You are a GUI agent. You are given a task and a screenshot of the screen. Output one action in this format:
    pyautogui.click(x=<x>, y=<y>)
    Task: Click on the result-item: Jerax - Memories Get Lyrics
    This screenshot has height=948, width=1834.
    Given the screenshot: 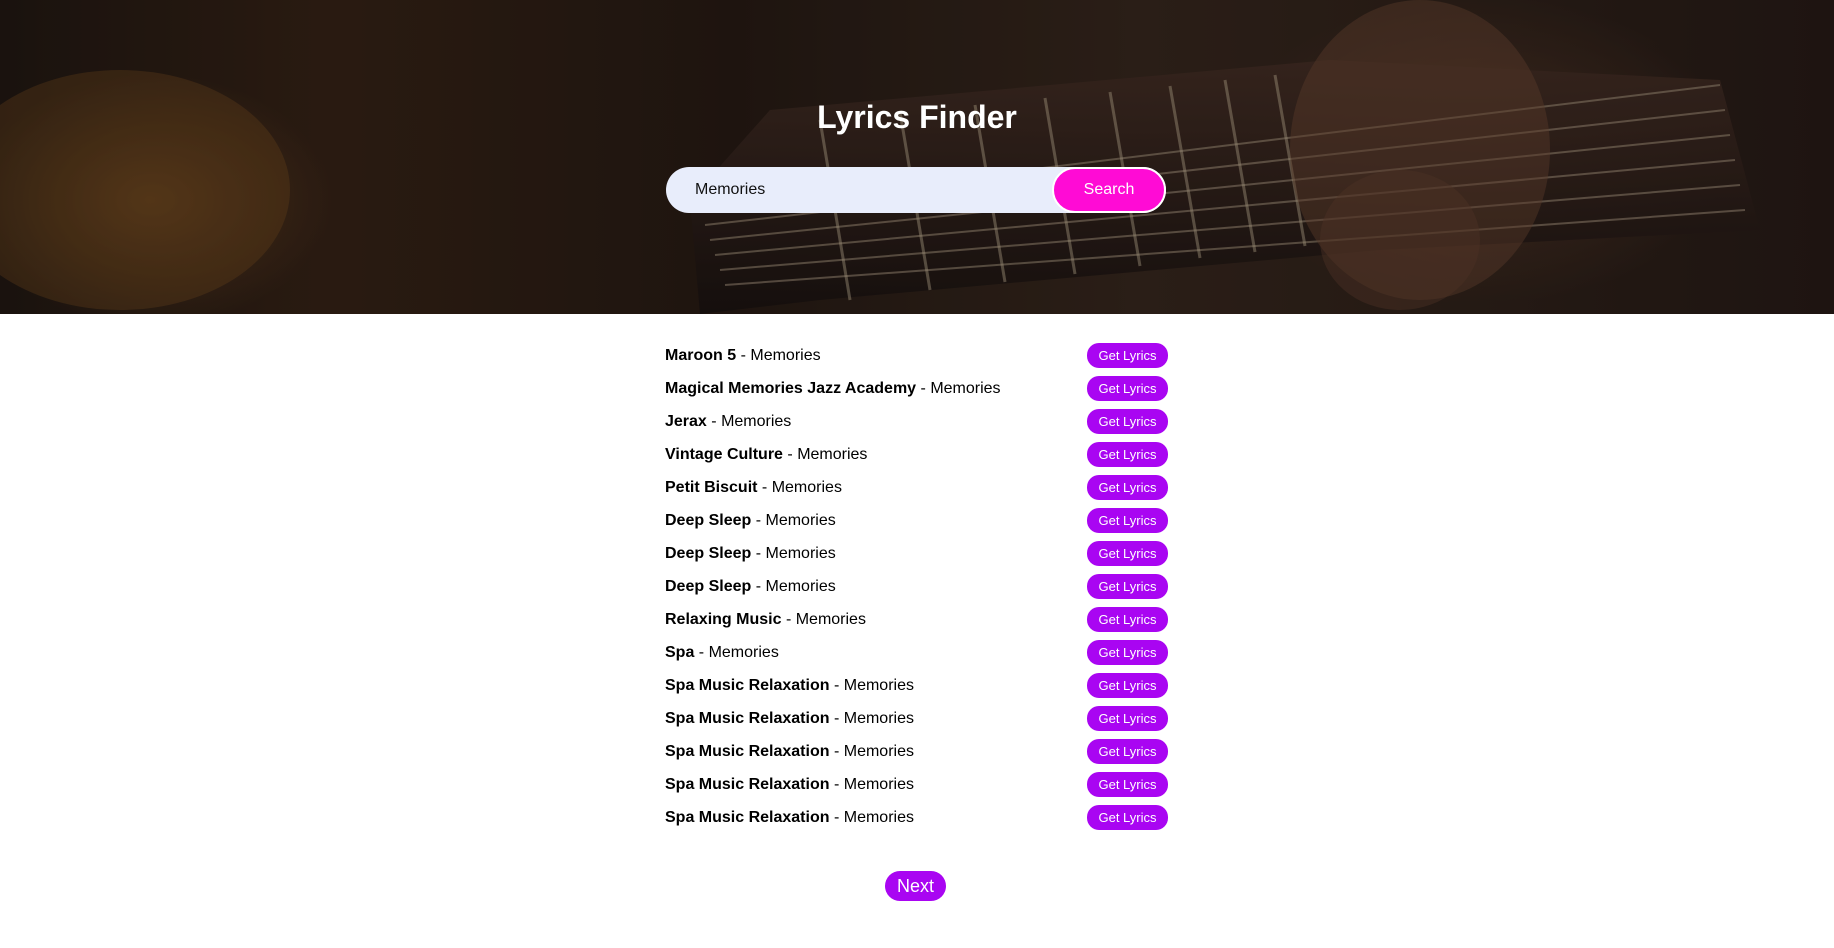 What is the action you would take?
    pyautogui.click(x=916, y=421)
    